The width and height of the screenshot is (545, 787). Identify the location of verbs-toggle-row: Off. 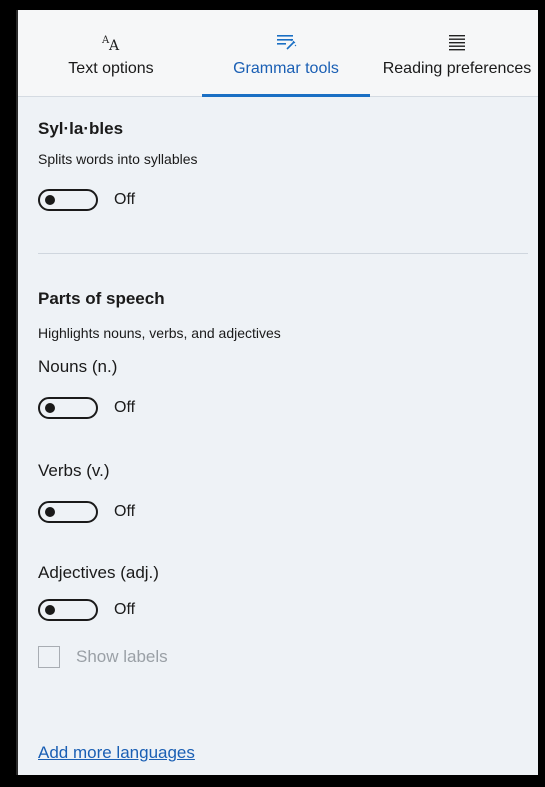
(86, 512).